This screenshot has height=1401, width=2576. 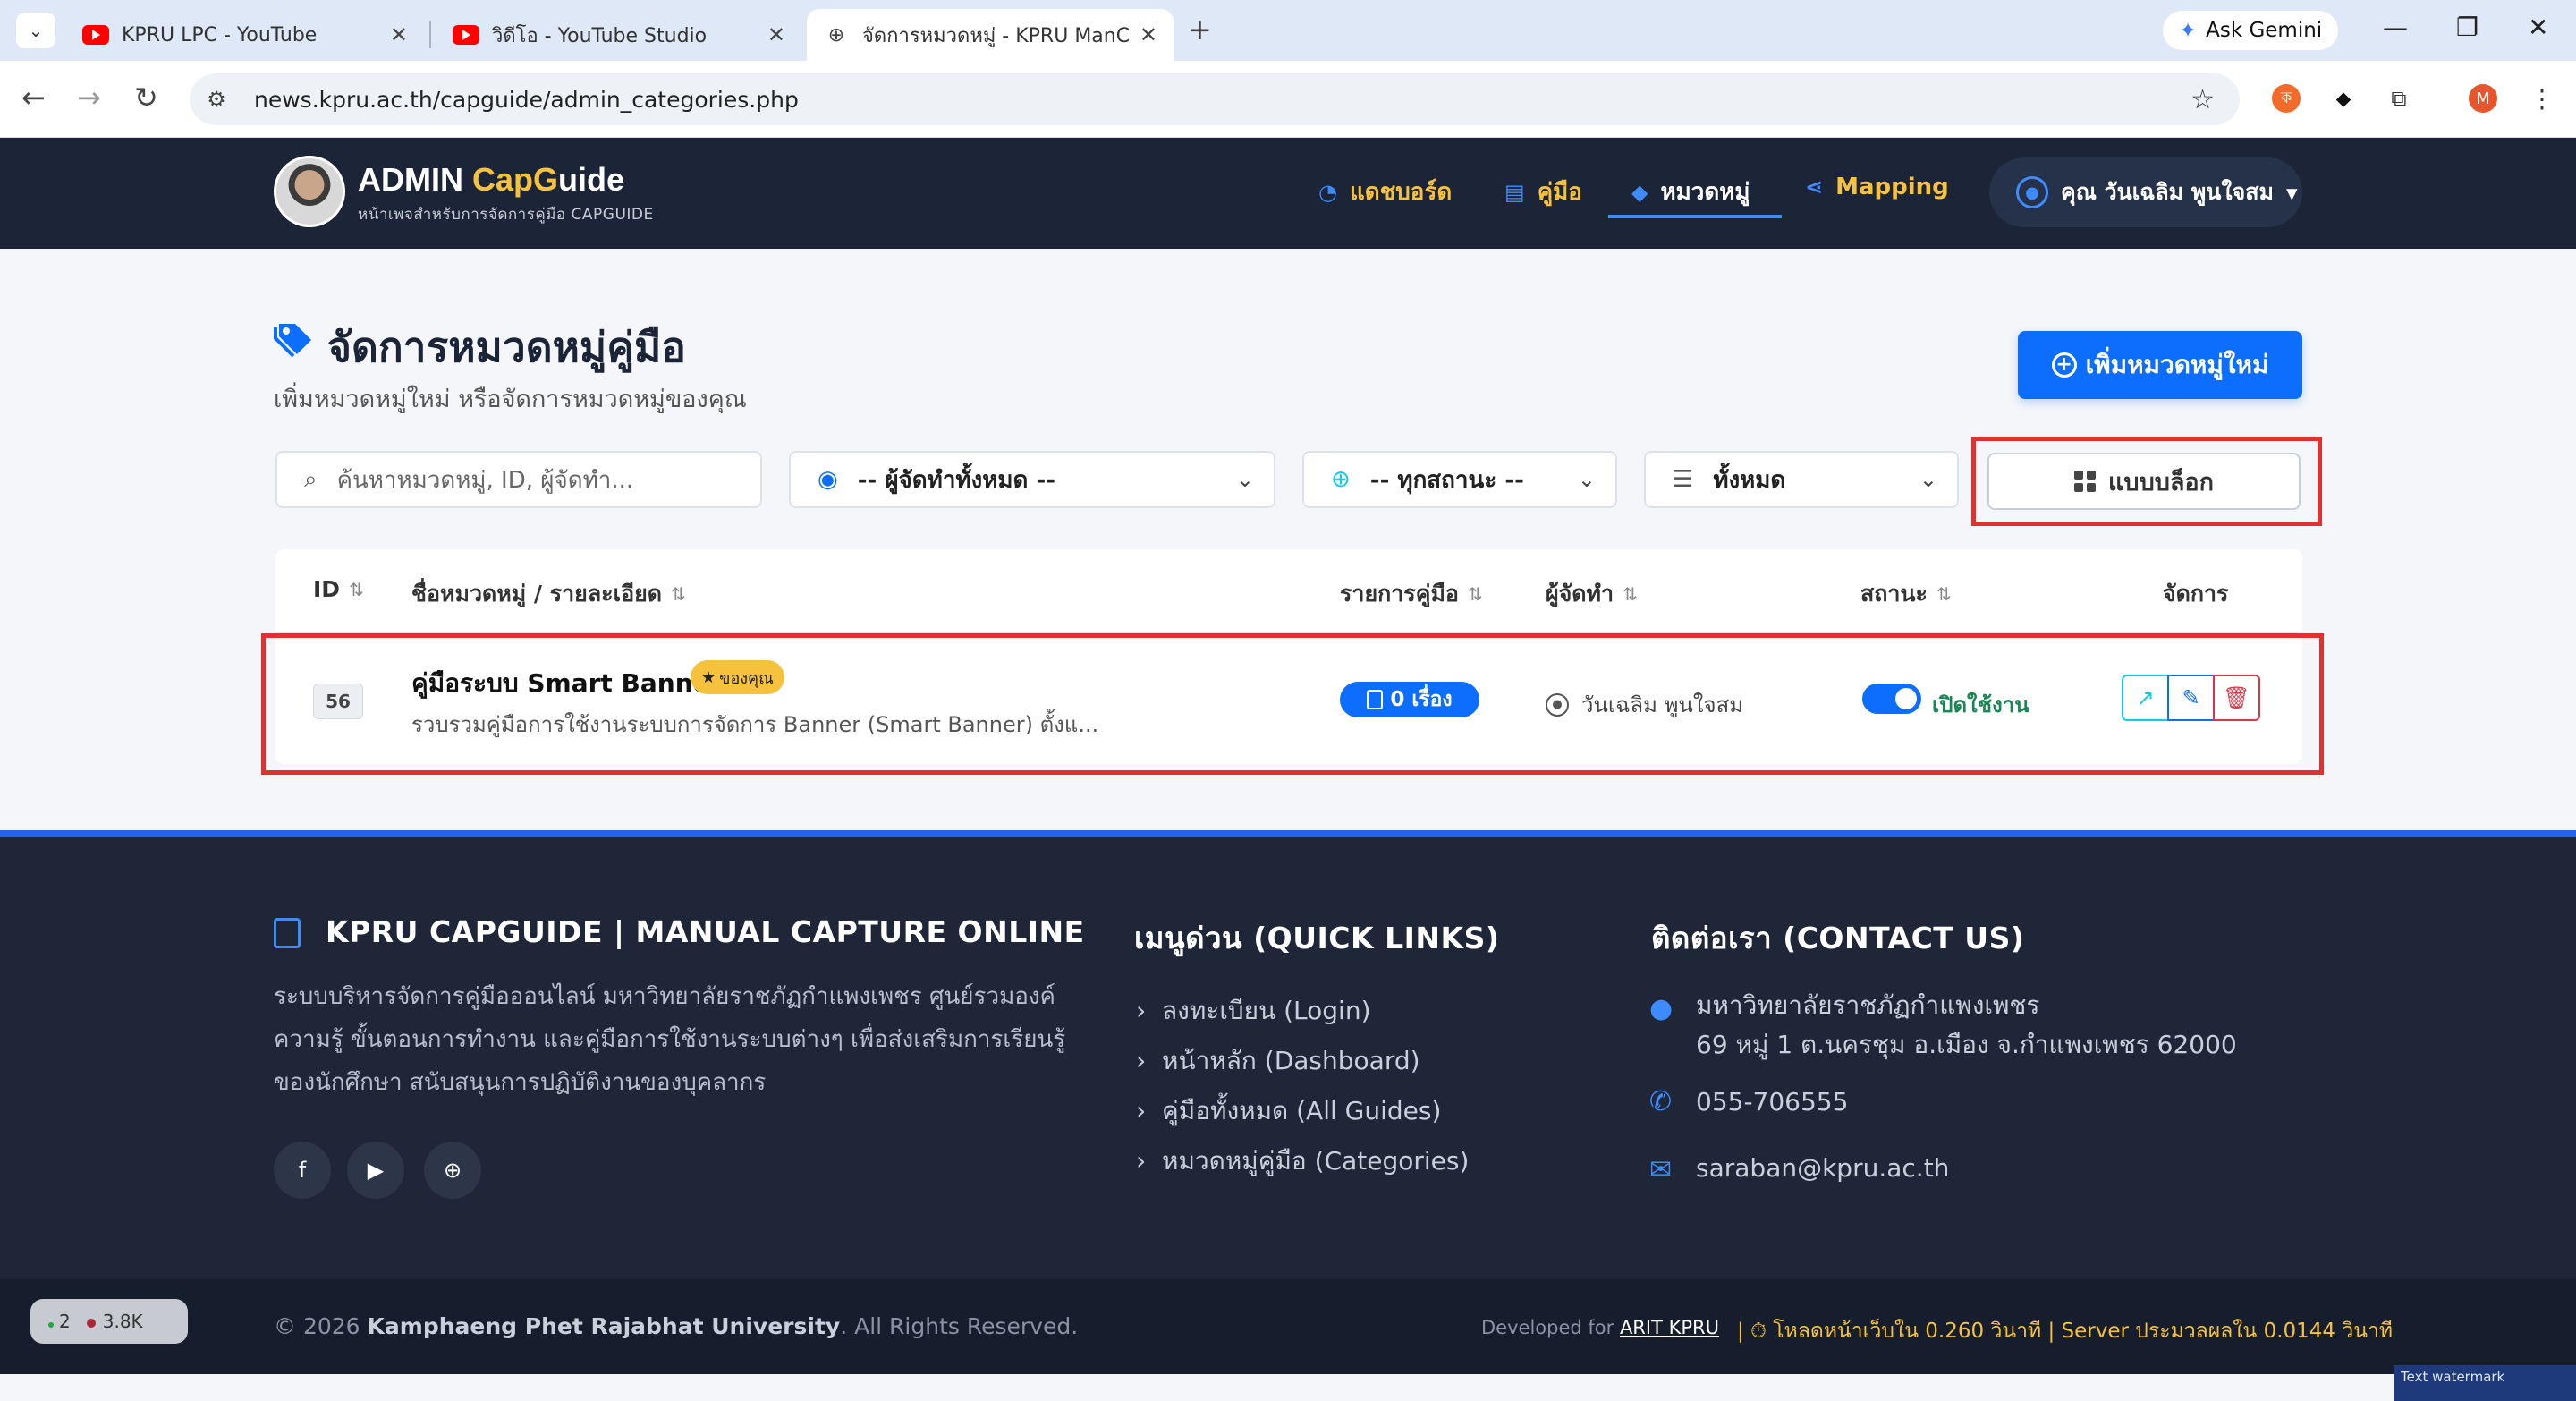 What do you see at coordinates (1669, 1327) in the screenshot?
I see `arit-link: ARIT KPRU` at bounding box center [1669, 1327].